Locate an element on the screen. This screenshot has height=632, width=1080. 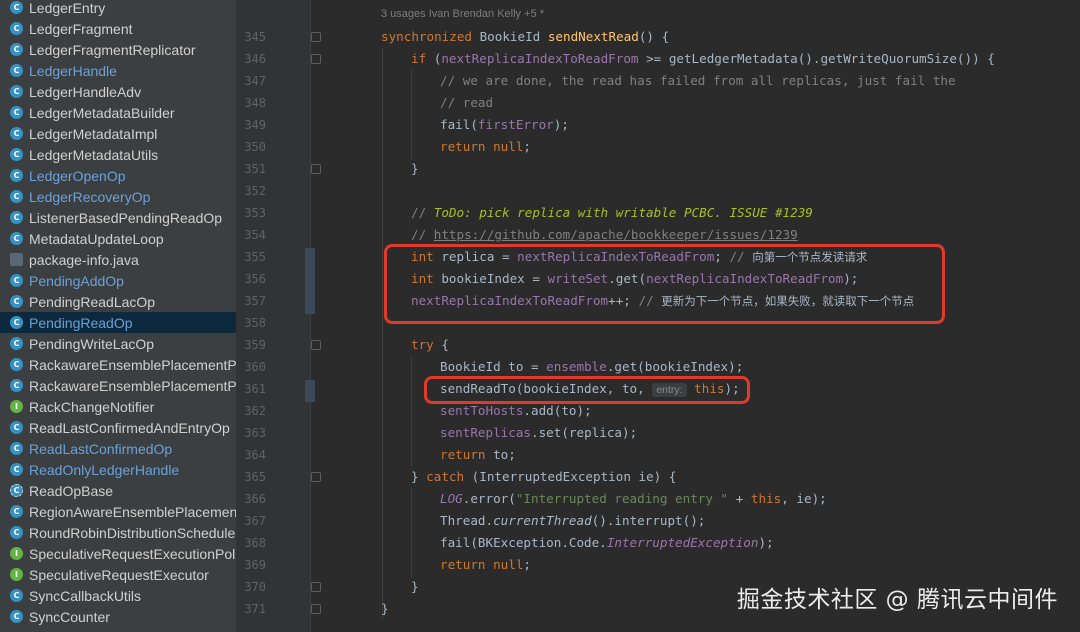
tree-item: C MetadataUpdateLoop is located at coordinates (118, 238).